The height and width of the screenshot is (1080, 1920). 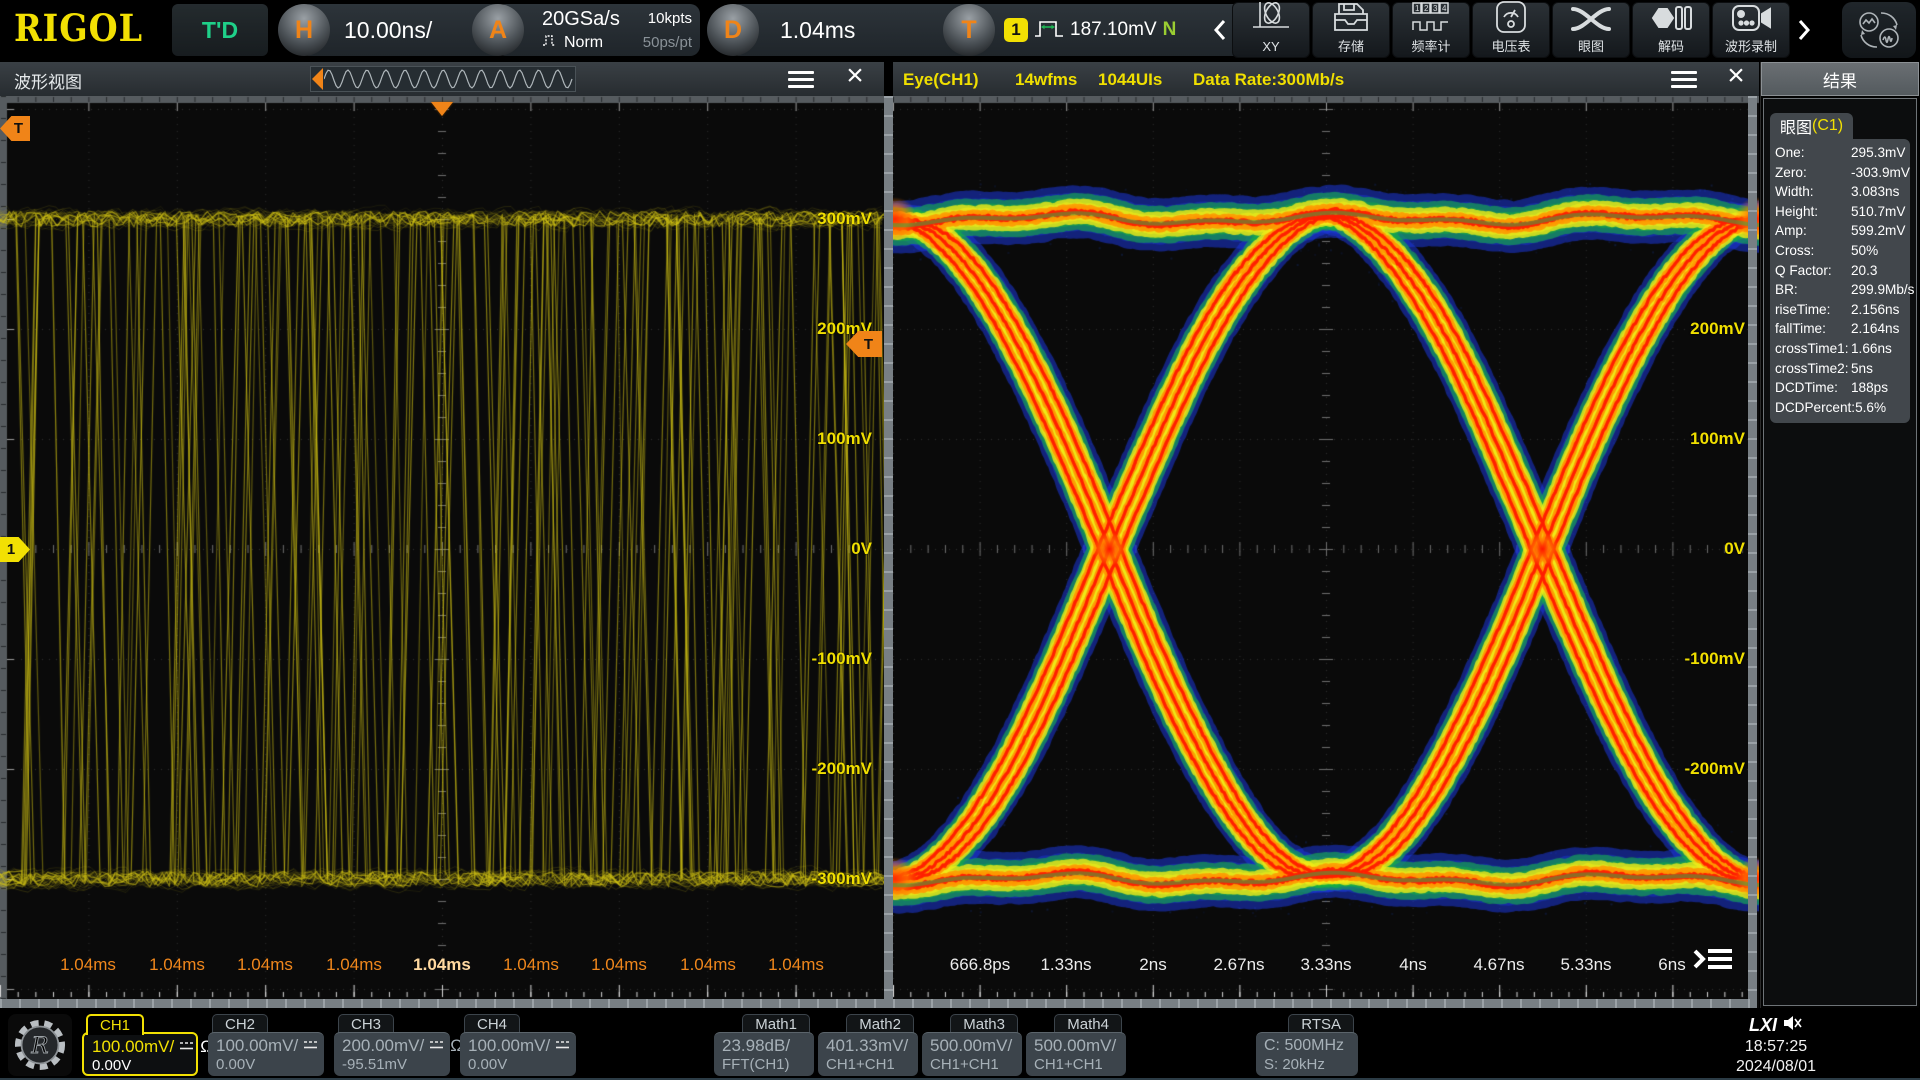 I want to click on math-box-math3: Math3 500.00mV/CH1+CH1, so click(x=972, y=1045).